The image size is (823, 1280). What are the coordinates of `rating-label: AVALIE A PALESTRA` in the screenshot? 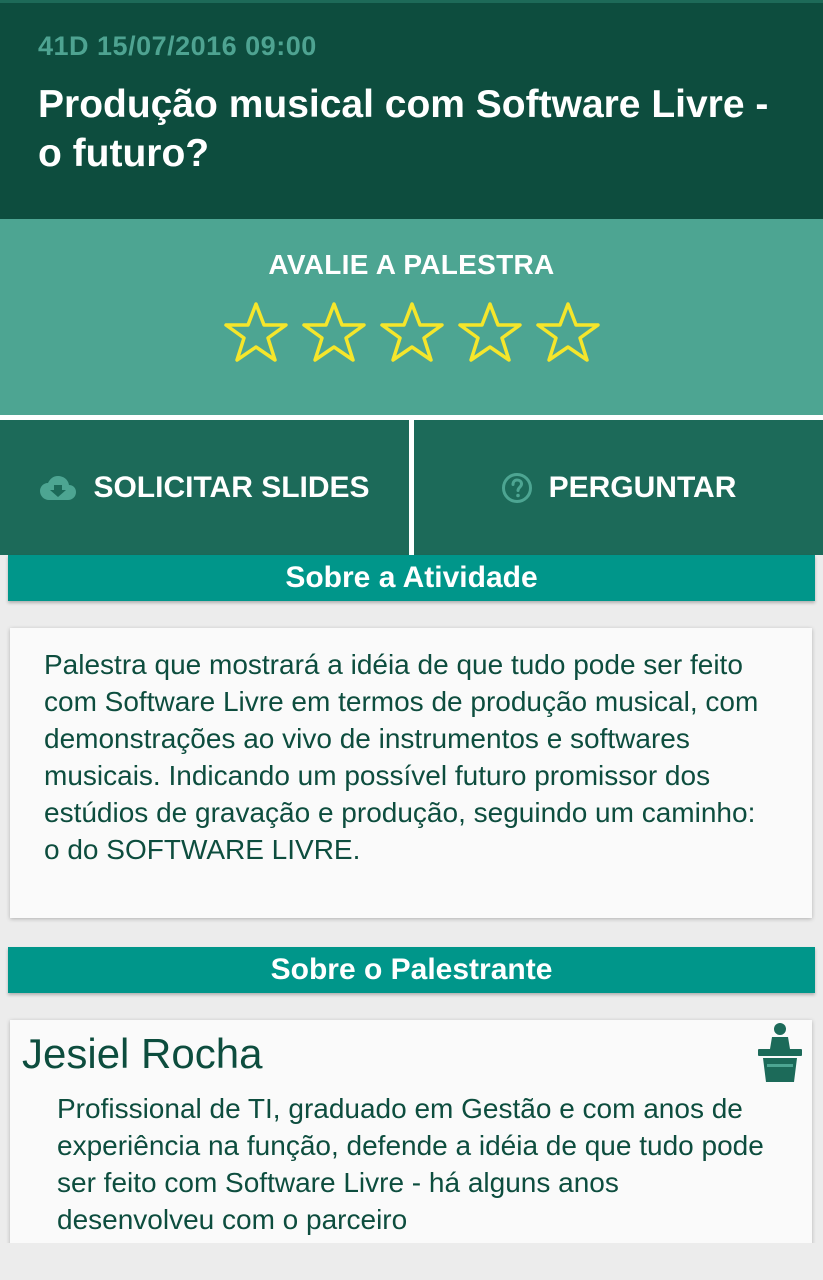 It's located at (411, 264).